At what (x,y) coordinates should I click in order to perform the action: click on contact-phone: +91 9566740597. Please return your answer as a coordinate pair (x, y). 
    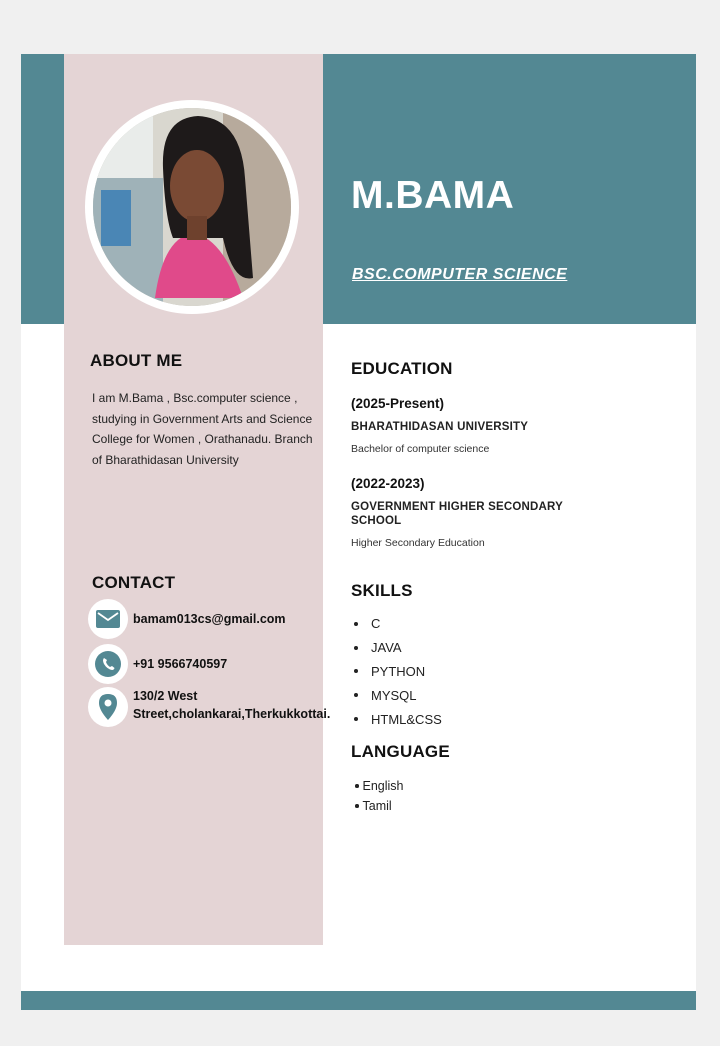
    Looking at the image, I should click on (180, 658).